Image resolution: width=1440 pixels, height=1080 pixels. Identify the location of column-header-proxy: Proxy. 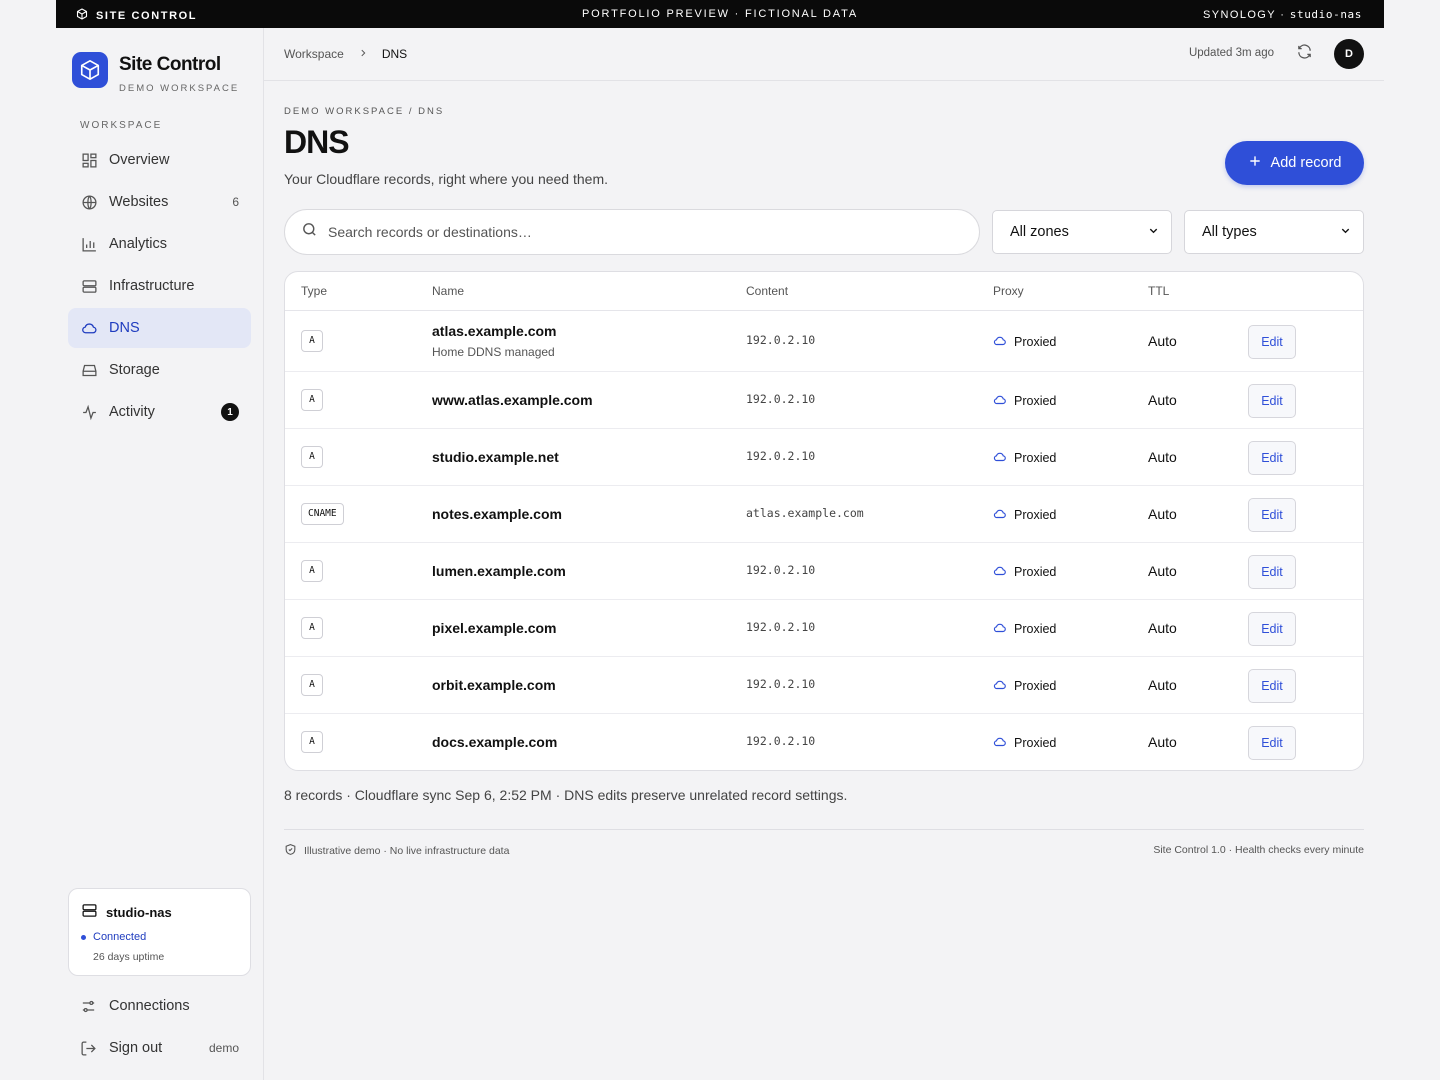
(1008, 291).